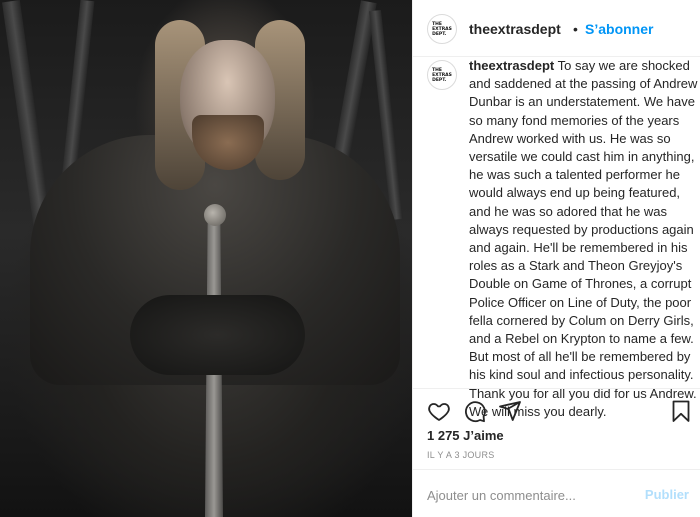 The height and width of the screenshot is (517, 700). What do you see at coordinates (534, 495) in the screenshot?
I see `comment-input` at bounding box center [534, 495].